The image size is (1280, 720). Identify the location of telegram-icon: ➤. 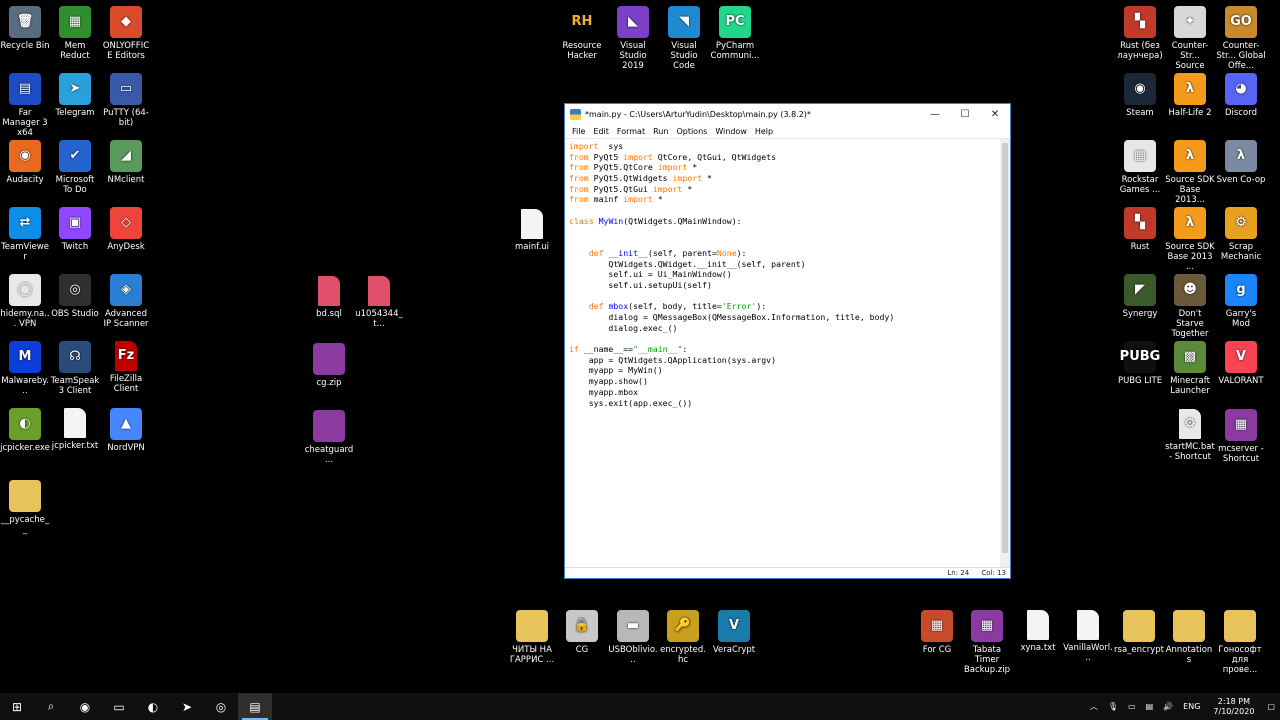
(187, 706).